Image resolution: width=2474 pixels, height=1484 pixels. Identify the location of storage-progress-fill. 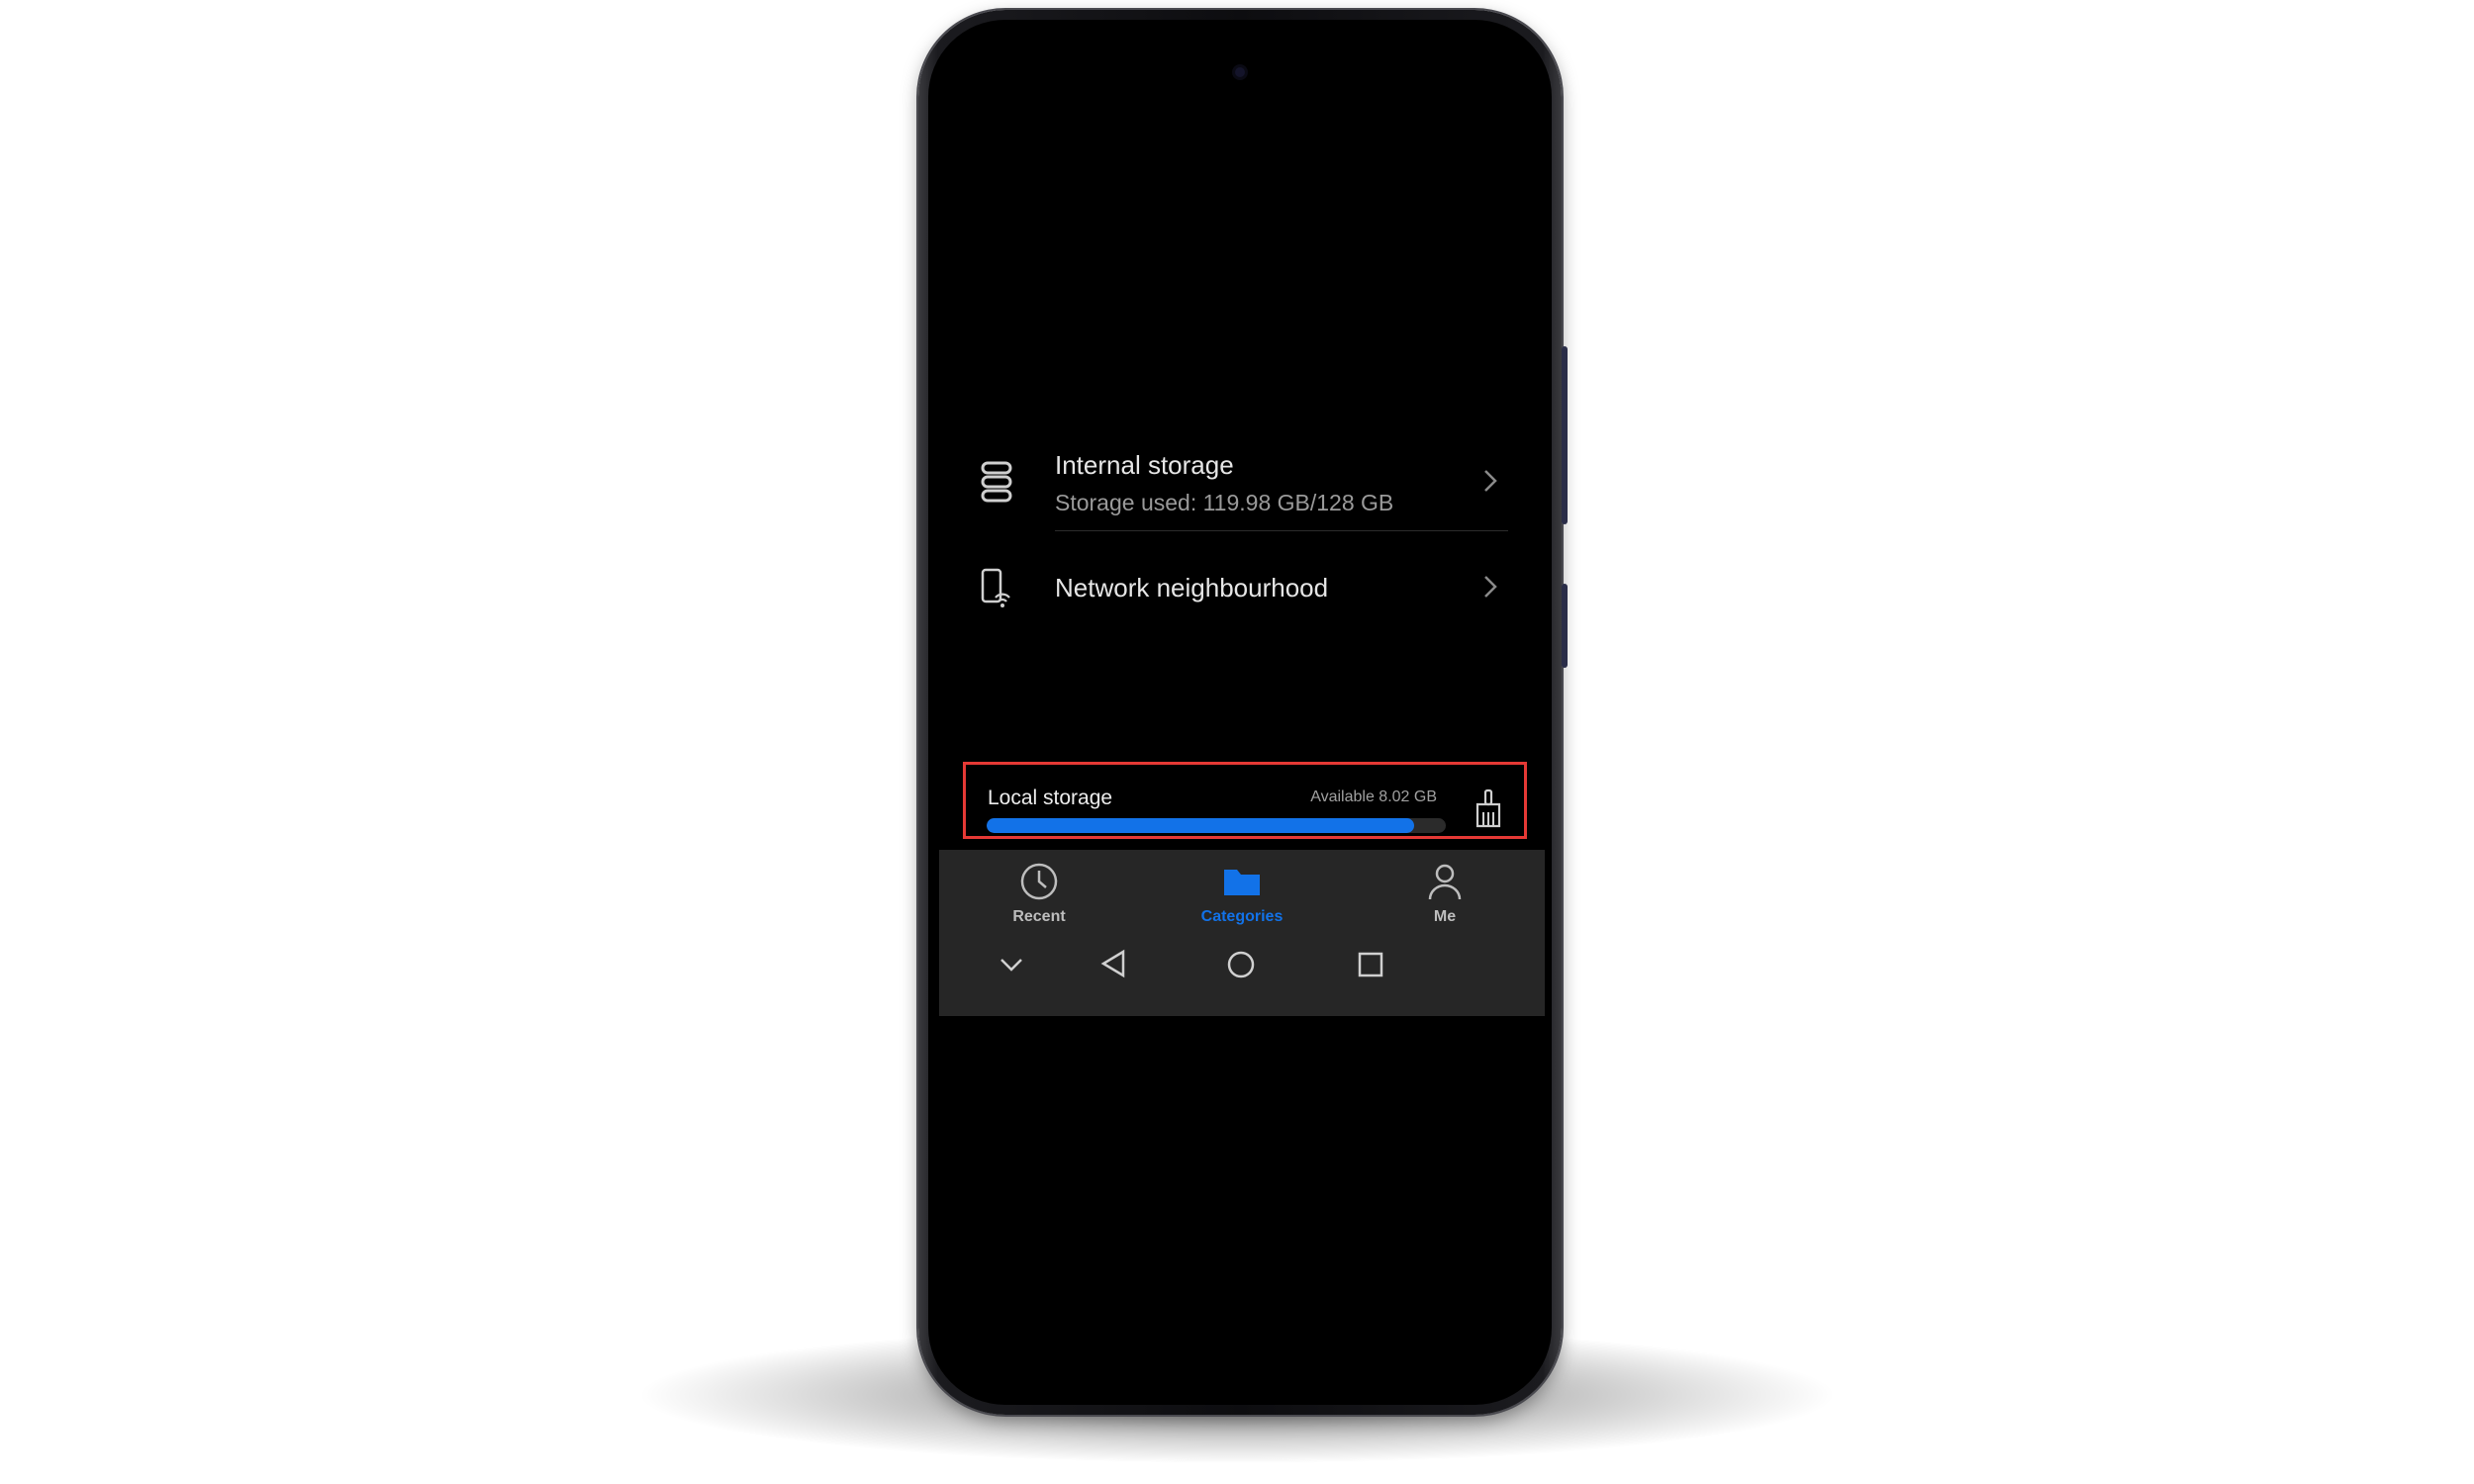
(1200, 825).